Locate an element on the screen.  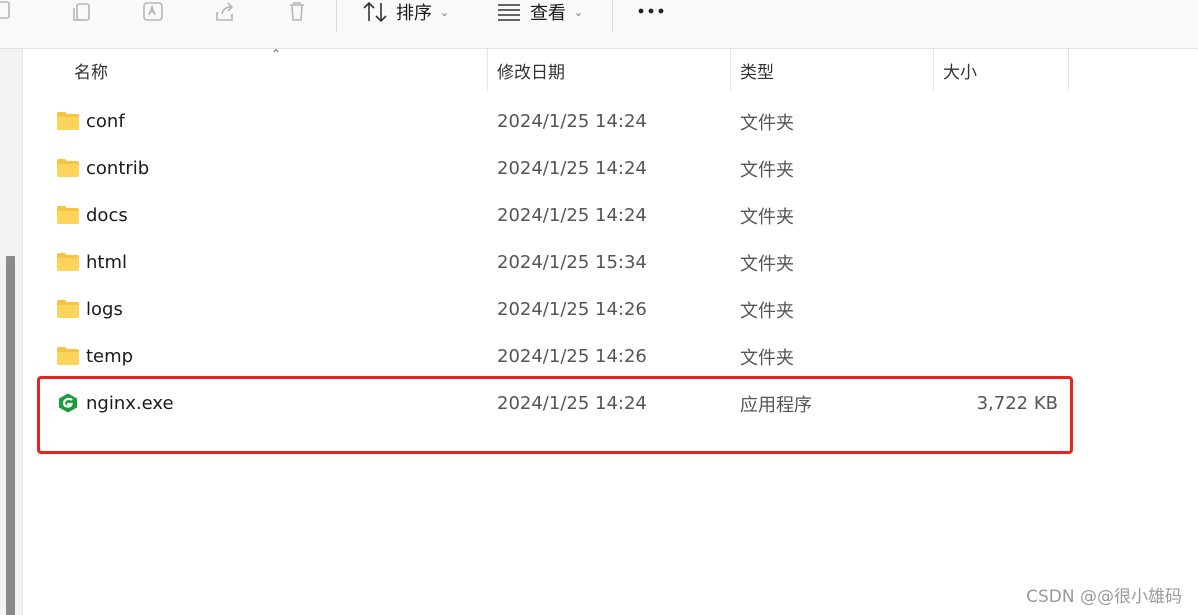
file-row: html 2024/1/25 15:34 文件夹 is located at coordinates (553, 262).